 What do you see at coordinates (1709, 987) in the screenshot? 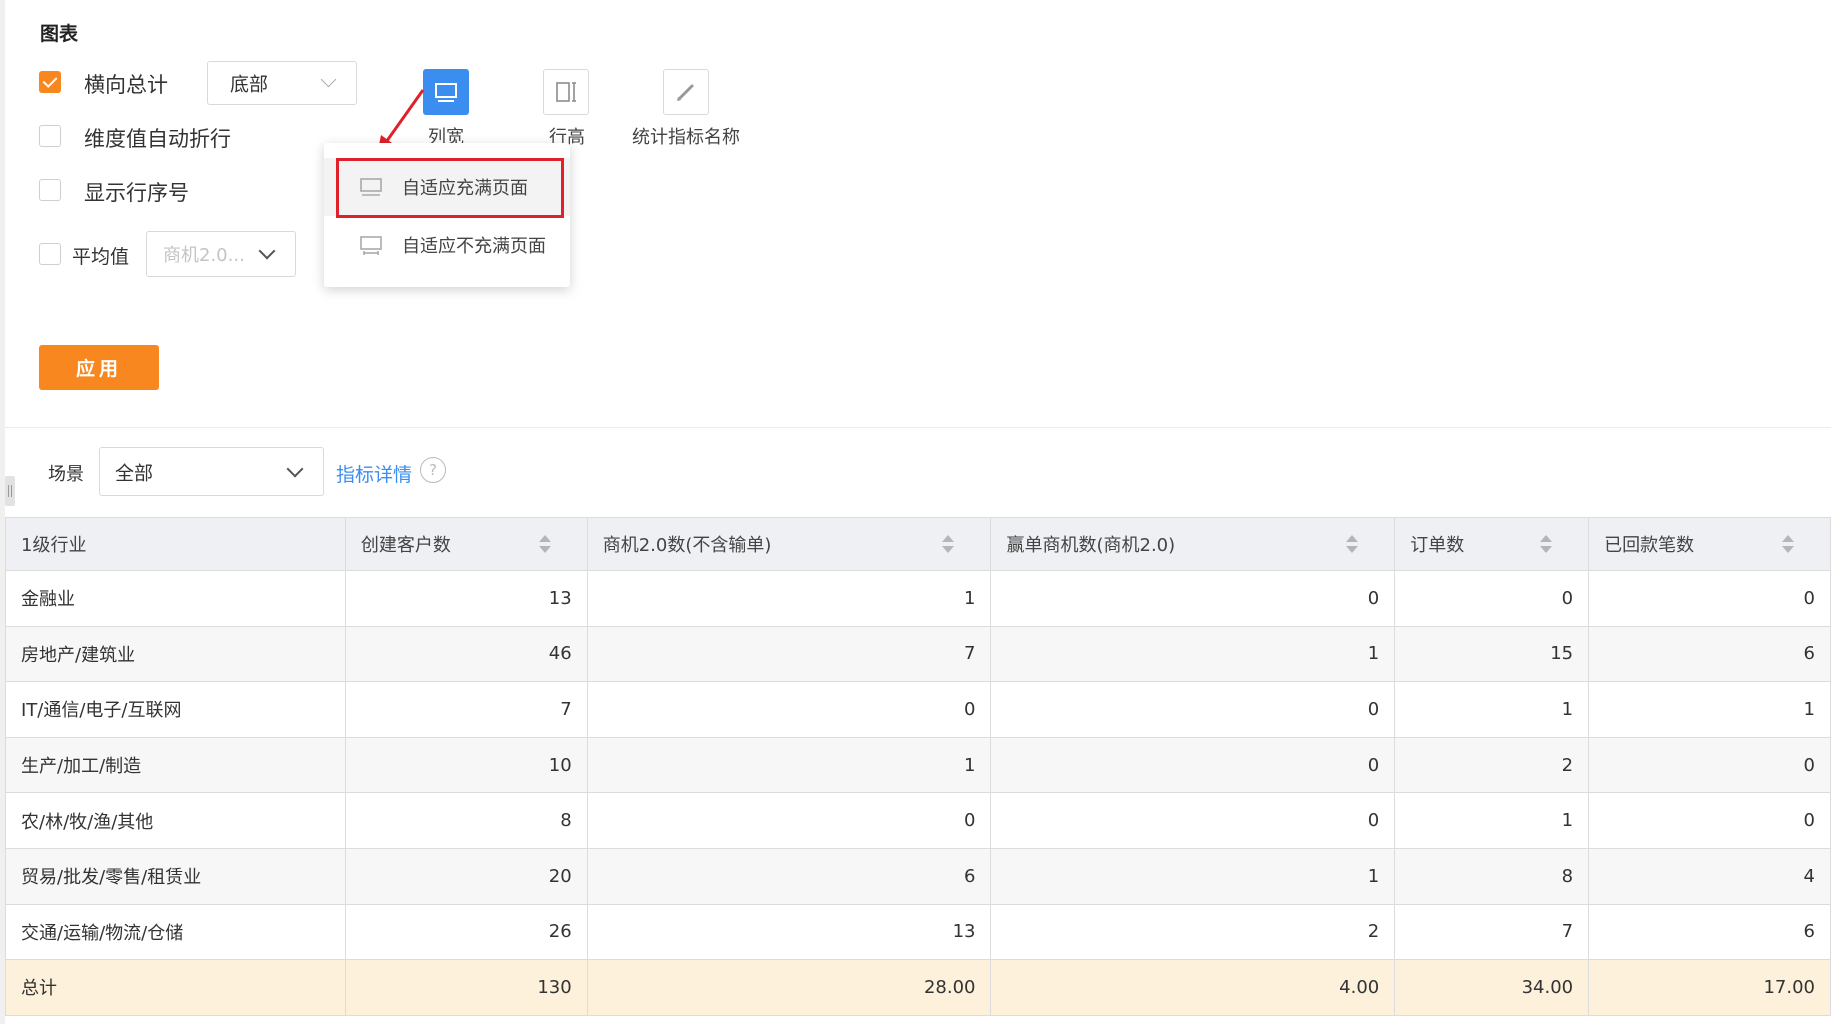
I see `table-cell: 17.00` at bounding box center [1709, 987].